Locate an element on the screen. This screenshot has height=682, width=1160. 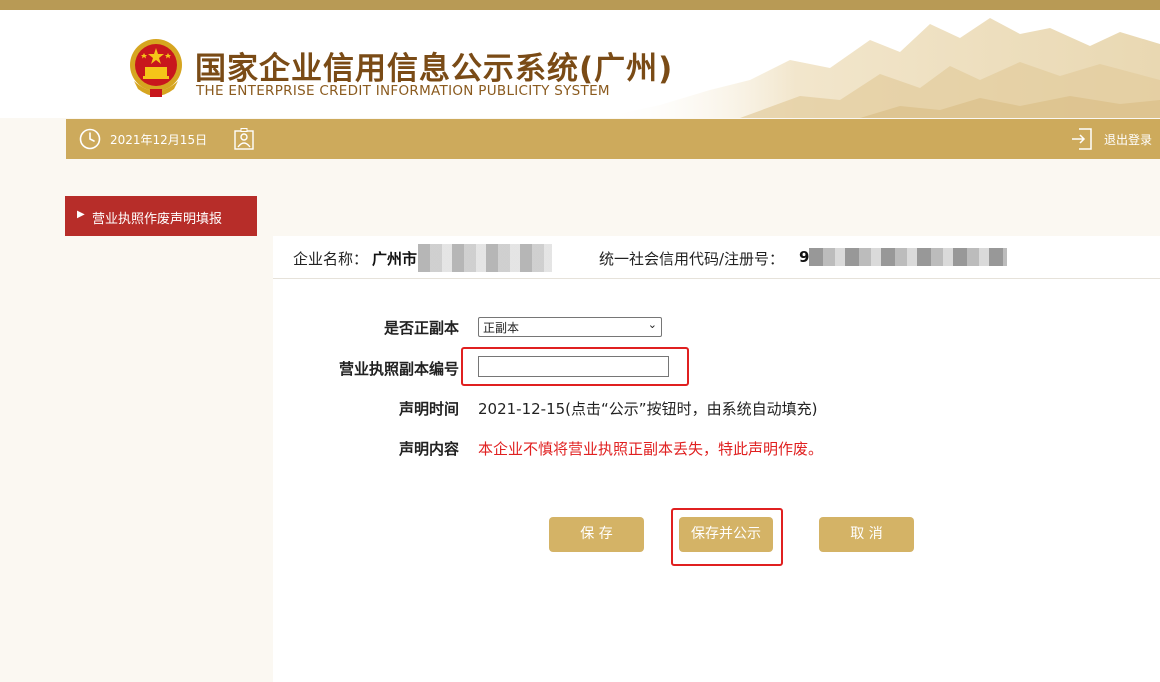
company-name-label: 企业名称： is located at coordinates (331, 259).